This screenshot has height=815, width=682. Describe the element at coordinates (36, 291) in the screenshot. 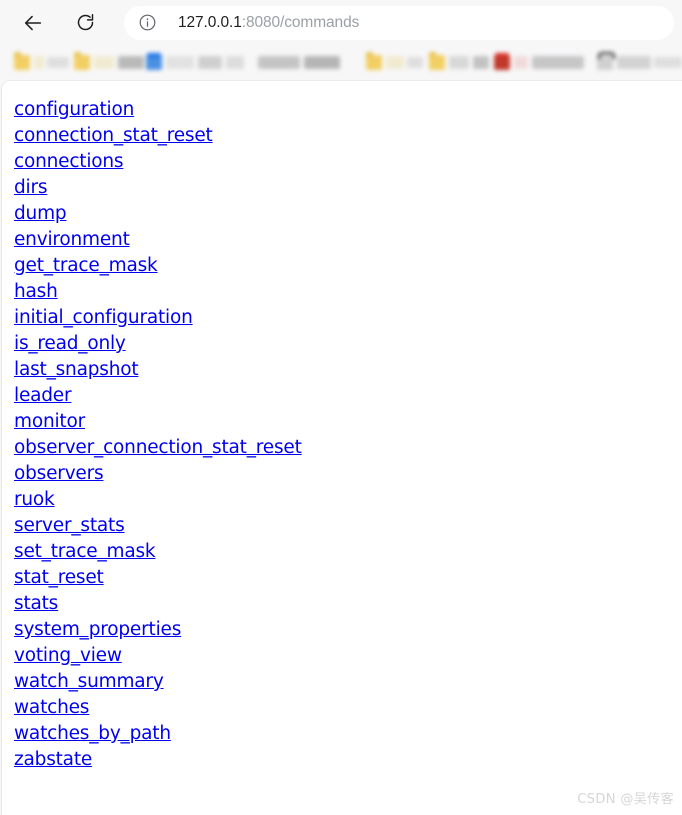

I see `command-link: hash` at that location.